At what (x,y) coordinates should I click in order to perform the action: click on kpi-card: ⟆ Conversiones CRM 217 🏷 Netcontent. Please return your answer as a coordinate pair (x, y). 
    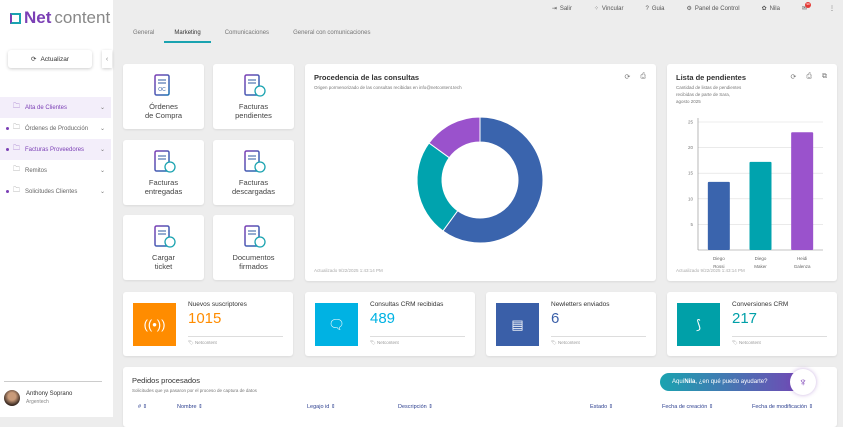
    Looking at the image, I should click on (752, 324).